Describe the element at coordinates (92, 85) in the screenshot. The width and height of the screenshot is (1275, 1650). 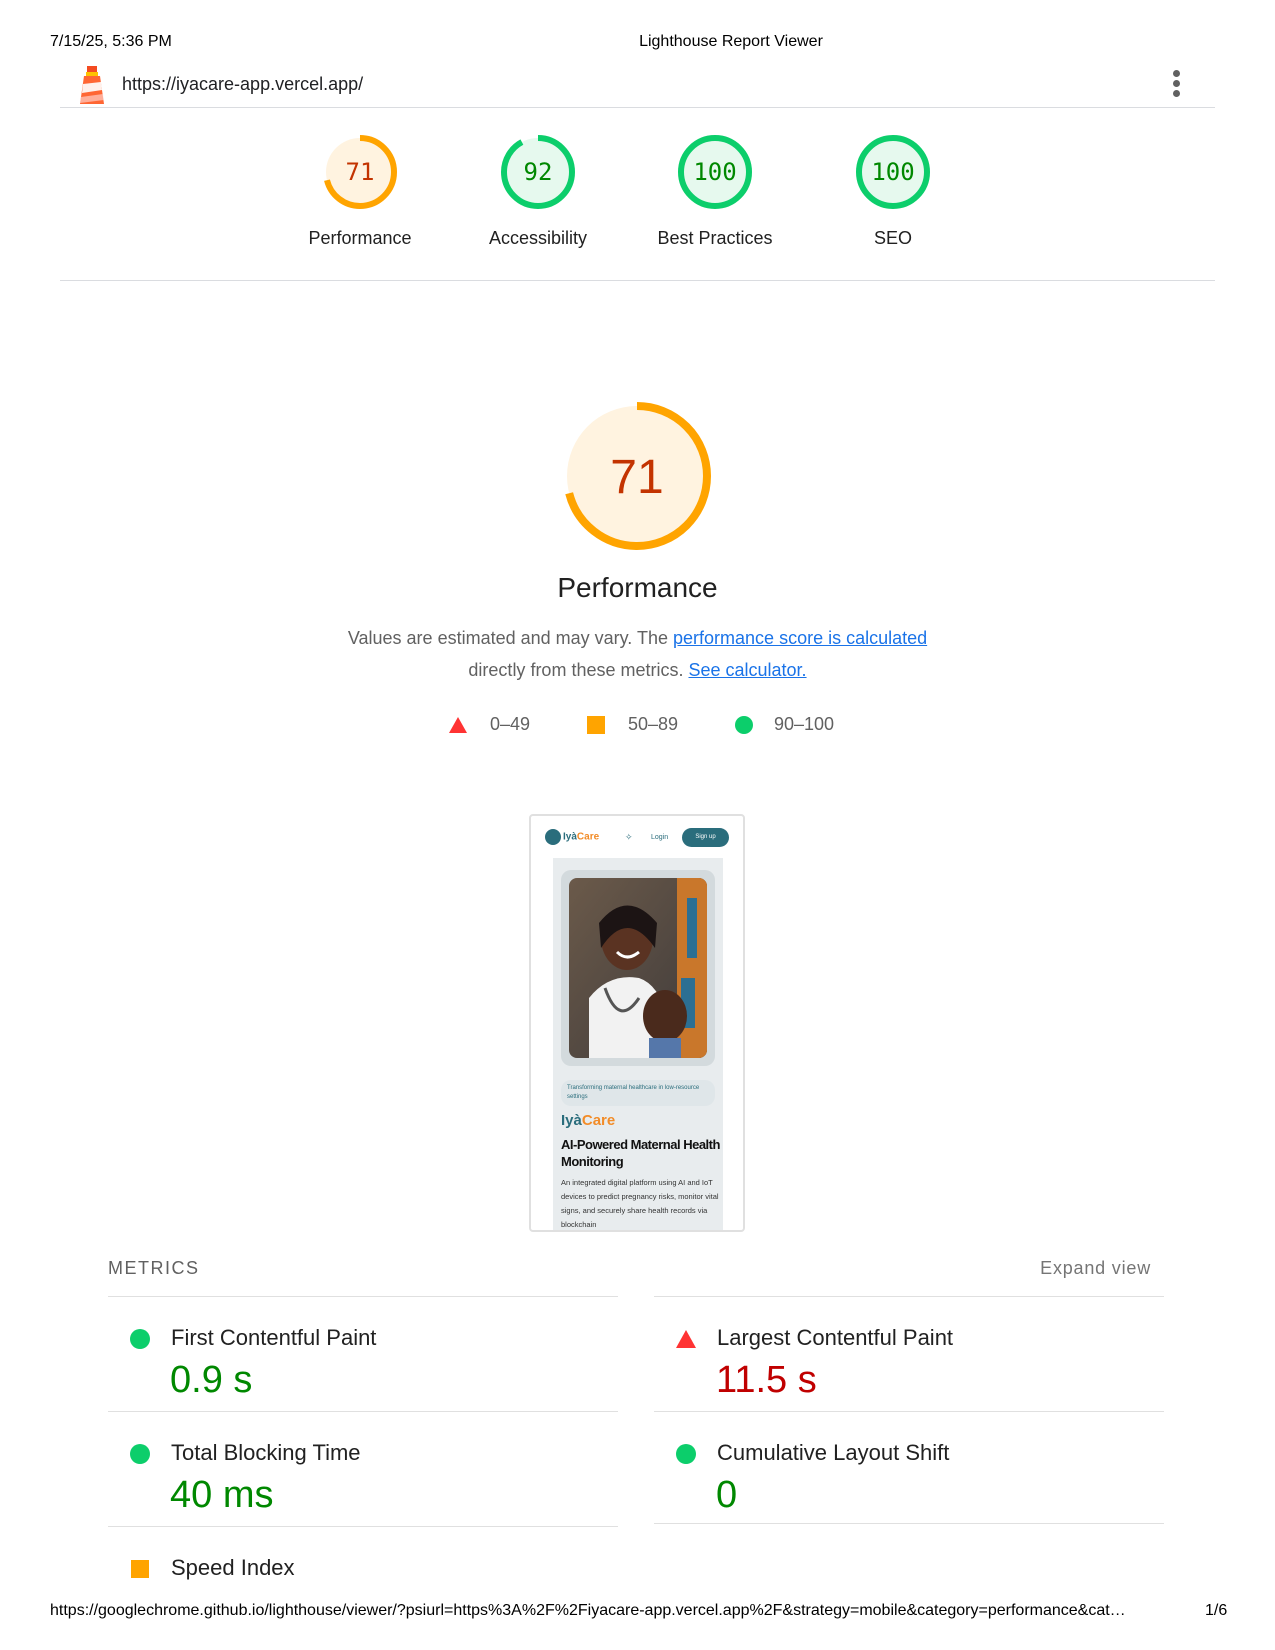
I see `lighthouse-icon` at that location.